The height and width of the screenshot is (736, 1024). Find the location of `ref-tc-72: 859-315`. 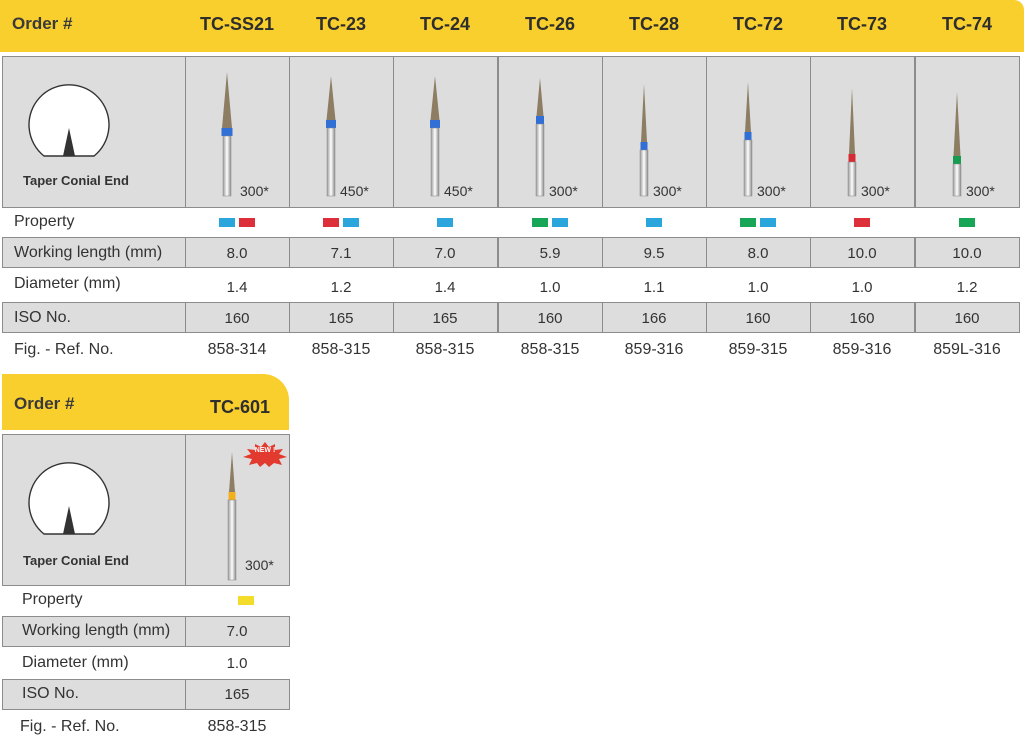

ref-tc-72: 859-315 is located at coordinates (758, 349).